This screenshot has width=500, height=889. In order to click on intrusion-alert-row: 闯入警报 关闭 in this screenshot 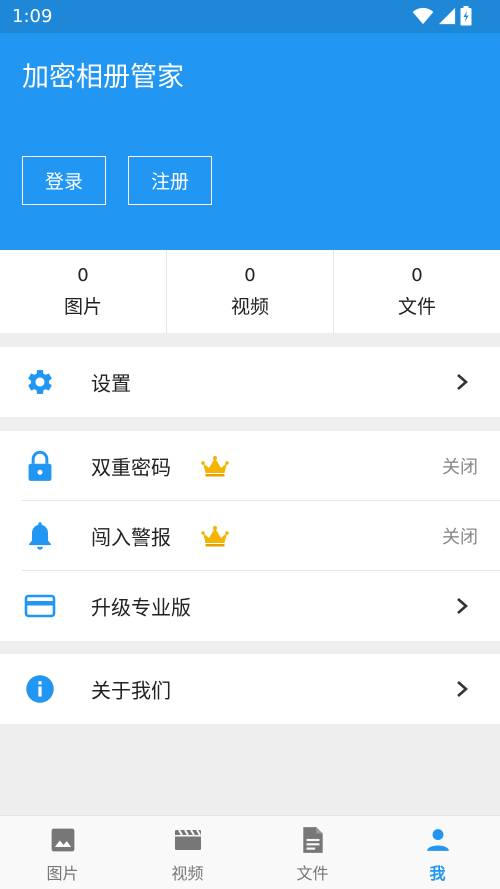, I will do `click(250, 536)`.